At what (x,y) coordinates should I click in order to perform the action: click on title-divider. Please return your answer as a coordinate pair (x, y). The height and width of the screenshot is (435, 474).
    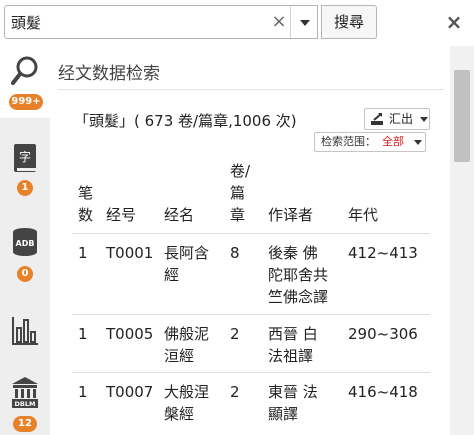
    Looking at the image, I should click on (251, 89).